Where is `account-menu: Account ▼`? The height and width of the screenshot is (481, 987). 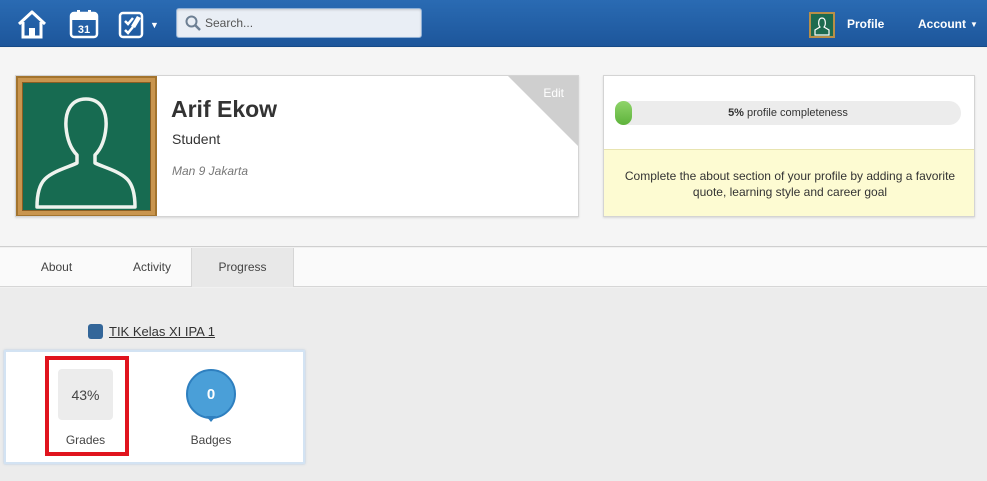 account-menu: Account ▼ is located at coordinates (948, 23).